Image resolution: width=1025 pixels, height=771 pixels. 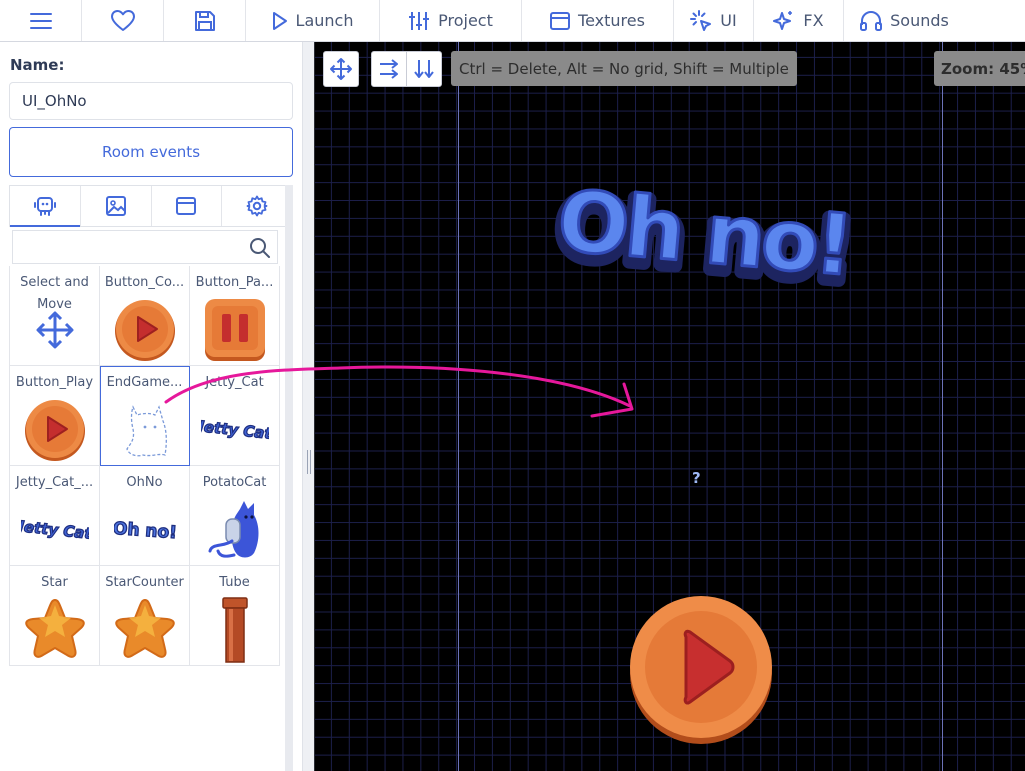 I want to click on zoom-indicator: Zoom: 45%, so click(x=979, y=68).